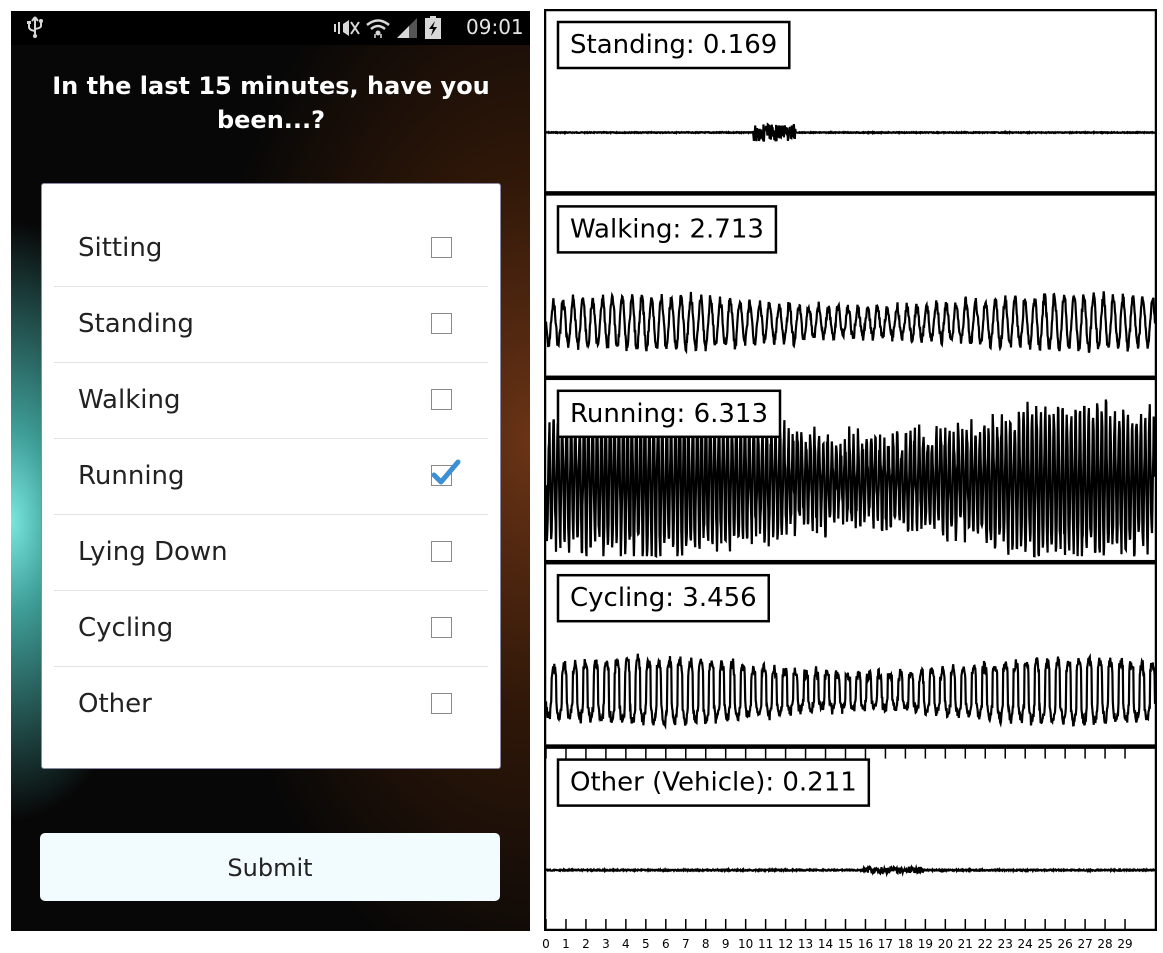 The height and width of the screenshot is (953, 1163). Describe the element at coordinates (271, 325) in the screenshot. I see `option-standing: Standing` at that location.